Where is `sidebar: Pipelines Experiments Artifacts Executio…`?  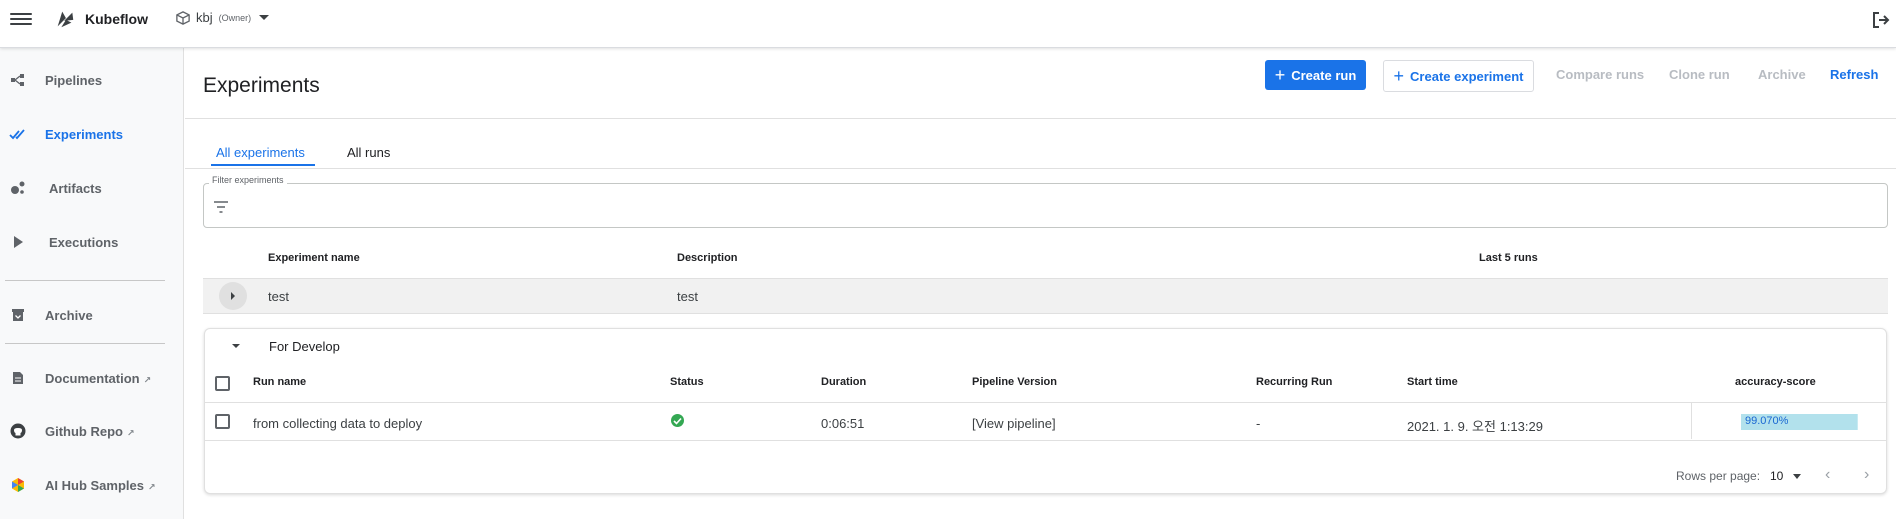
sidebar: Pipelines Experiments Artifacts Executio… is located at coordinates (92, 283).